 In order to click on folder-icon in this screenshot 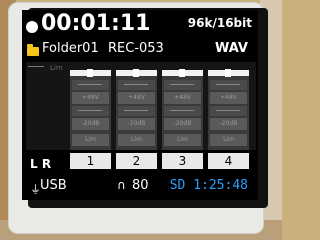, I will do `click(33, 50)`.